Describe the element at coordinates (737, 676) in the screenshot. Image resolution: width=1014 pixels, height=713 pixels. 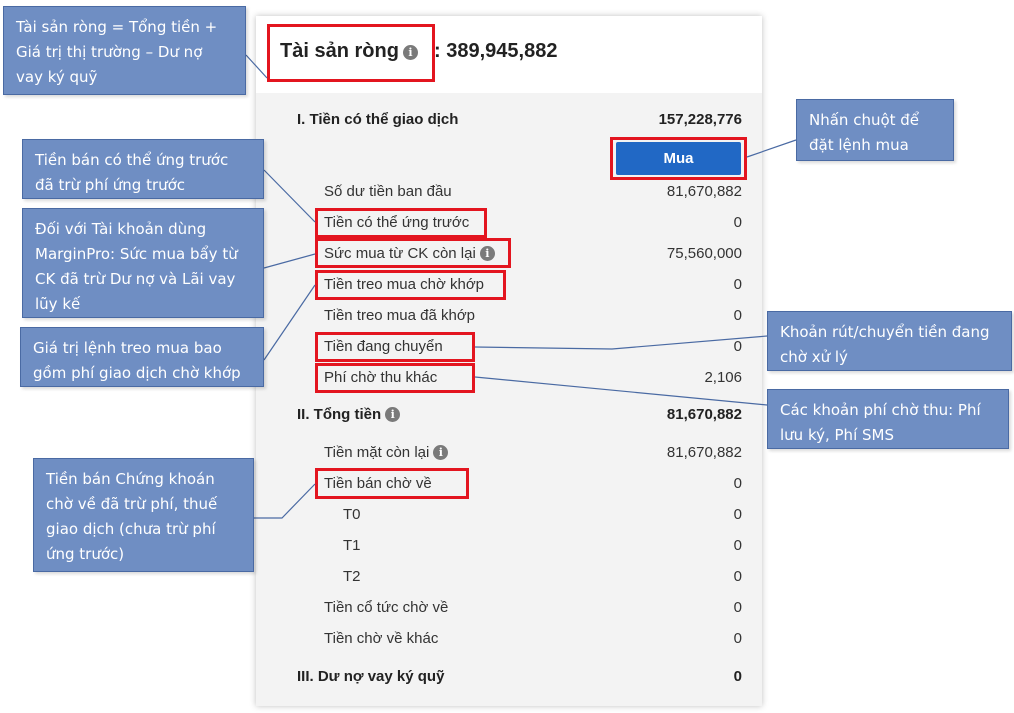
I see `section-margin-value: 0` at that location.